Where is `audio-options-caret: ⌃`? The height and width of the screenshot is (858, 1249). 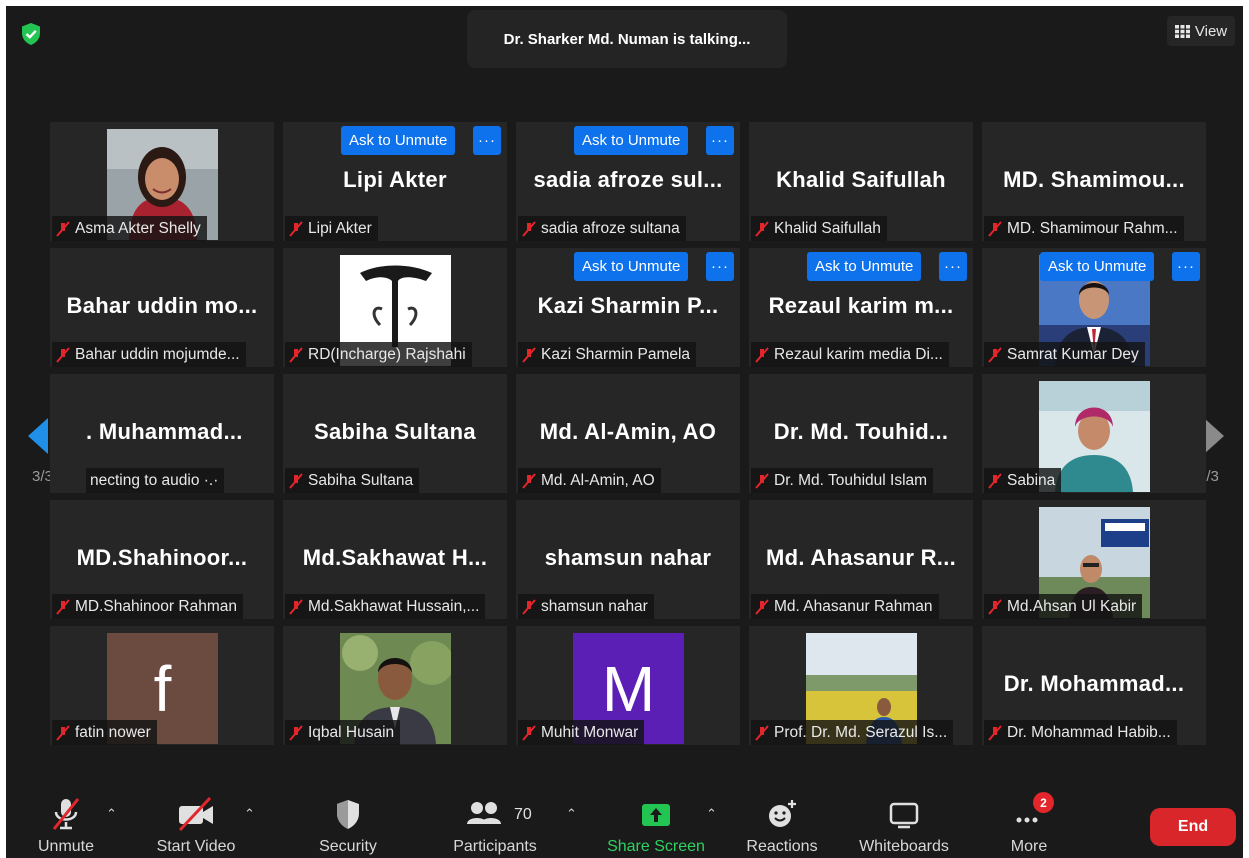 audio-options-caret: ⌃ is located at coordinates (111, 814).